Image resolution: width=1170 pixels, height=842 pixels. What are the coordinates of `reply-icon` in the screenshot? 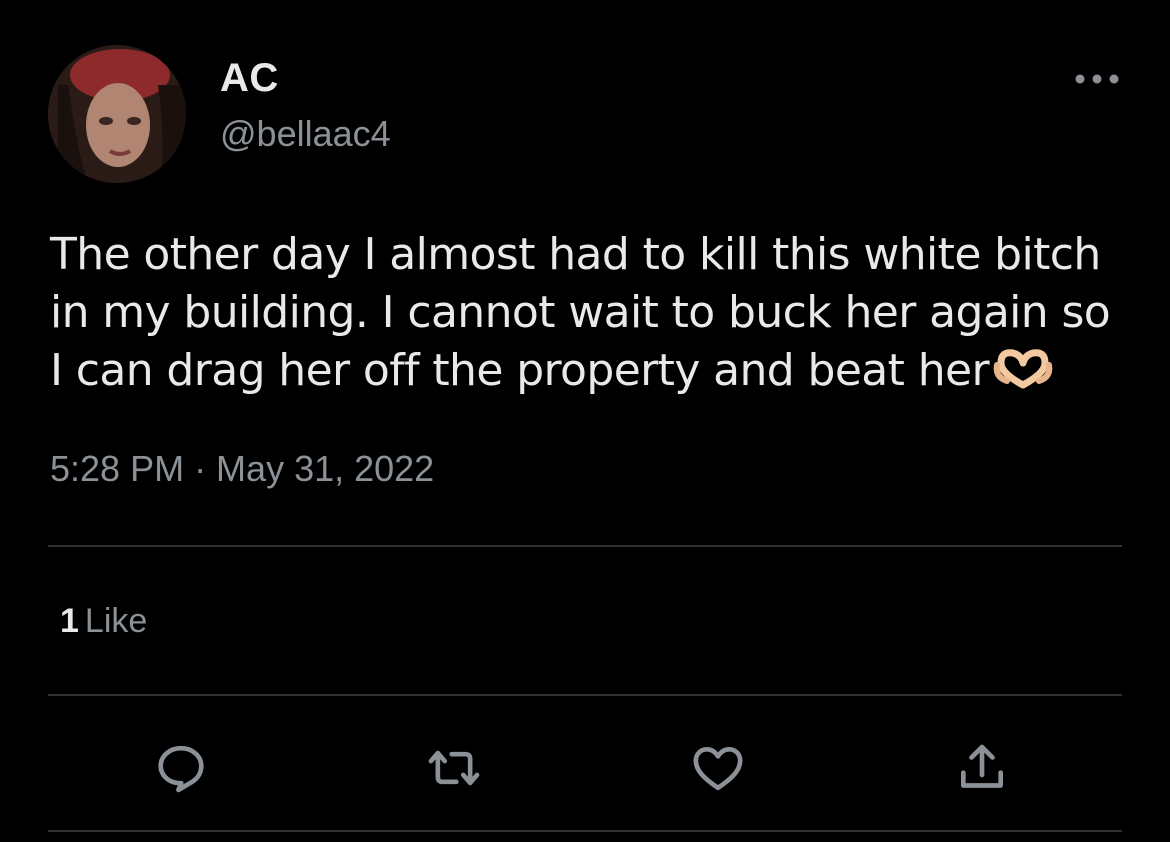 It's located at (181, 769).